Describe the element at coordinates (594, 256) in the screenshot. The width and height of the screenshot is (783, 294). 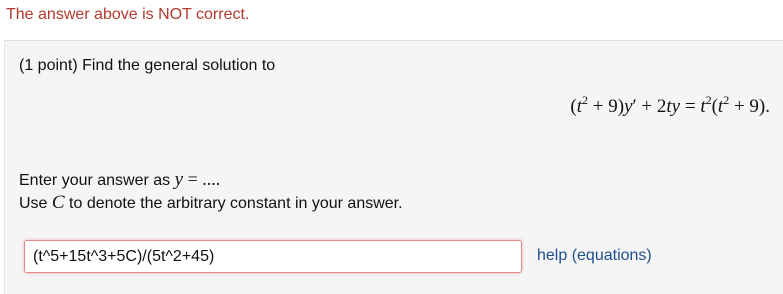
I see `help-equations-link: help (equations)` at that location.